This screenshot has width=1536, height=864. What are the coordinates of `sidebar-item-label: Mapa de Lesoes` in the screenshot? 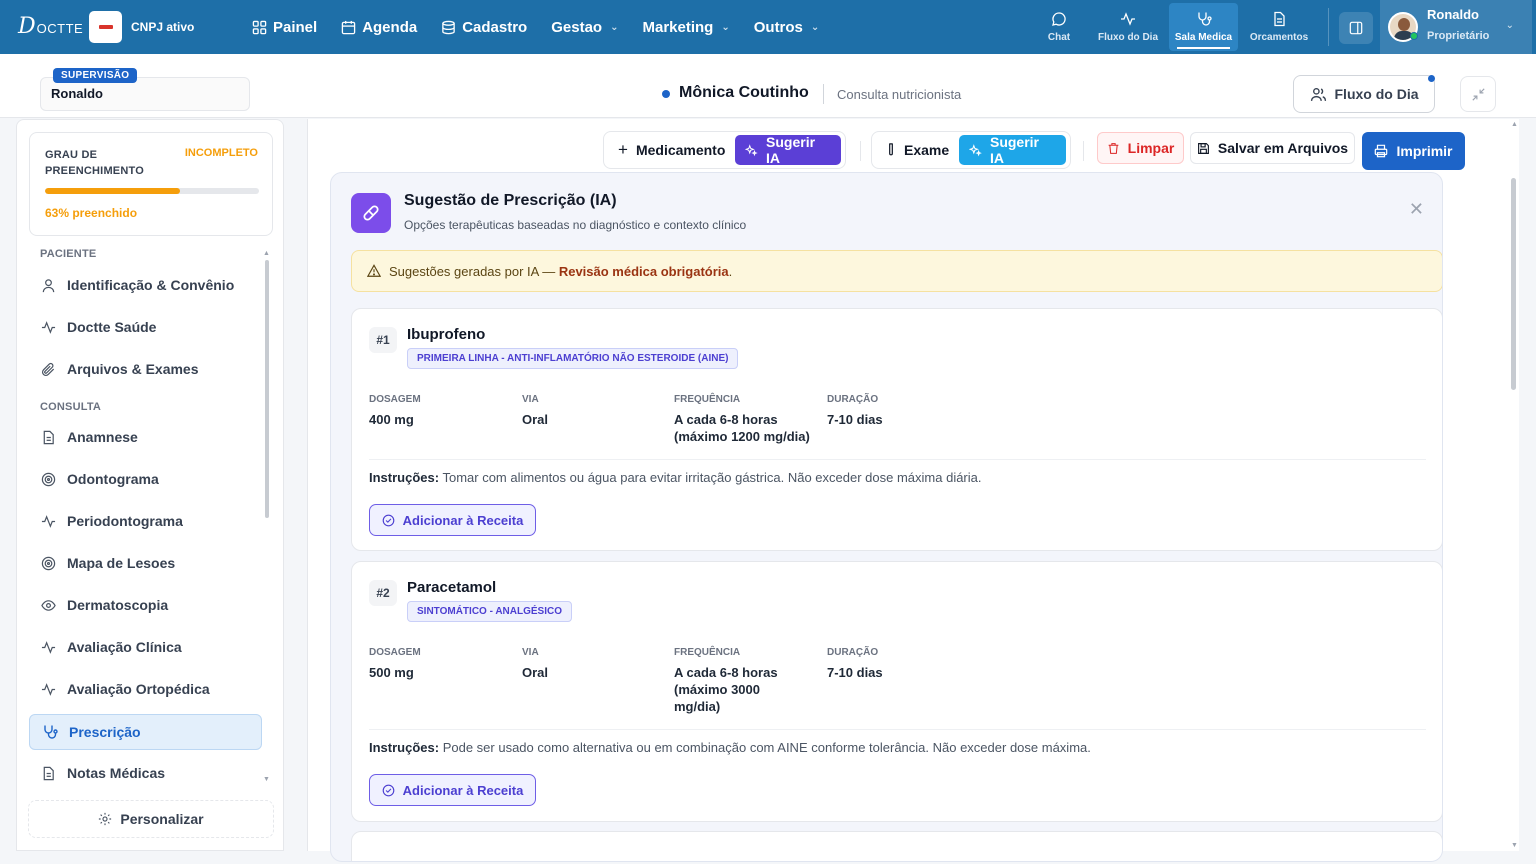 It's located at (121, 563).